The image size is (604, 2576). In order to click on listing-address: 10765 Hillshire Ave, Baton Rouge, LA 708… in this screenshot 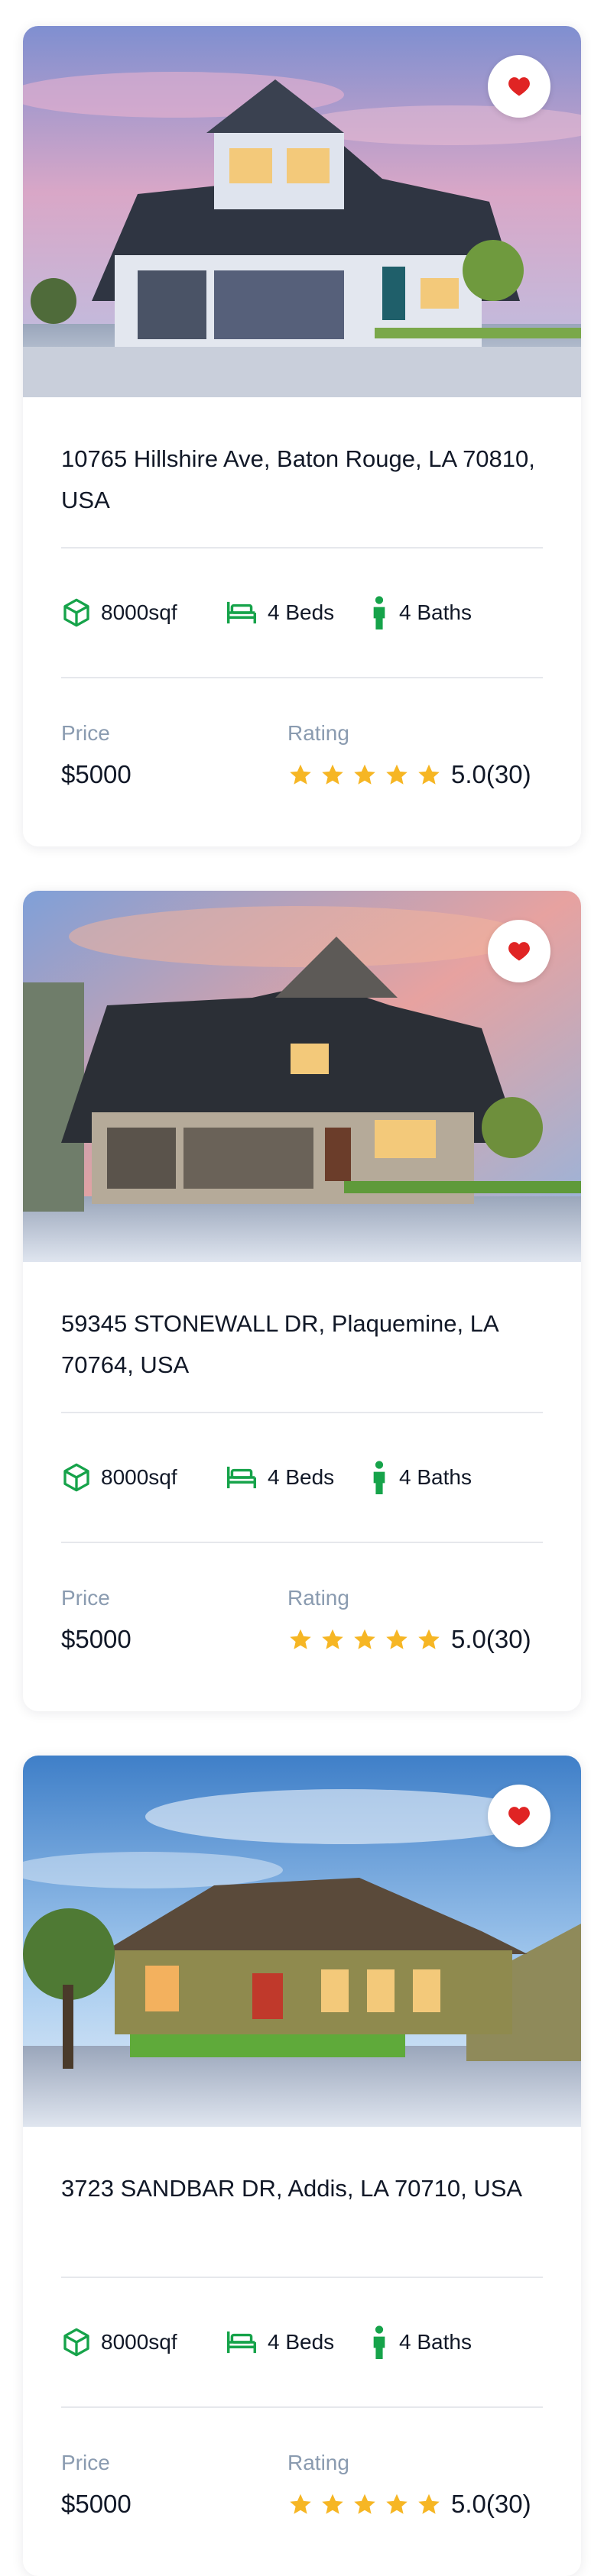, I will do `click(298, 479)`.